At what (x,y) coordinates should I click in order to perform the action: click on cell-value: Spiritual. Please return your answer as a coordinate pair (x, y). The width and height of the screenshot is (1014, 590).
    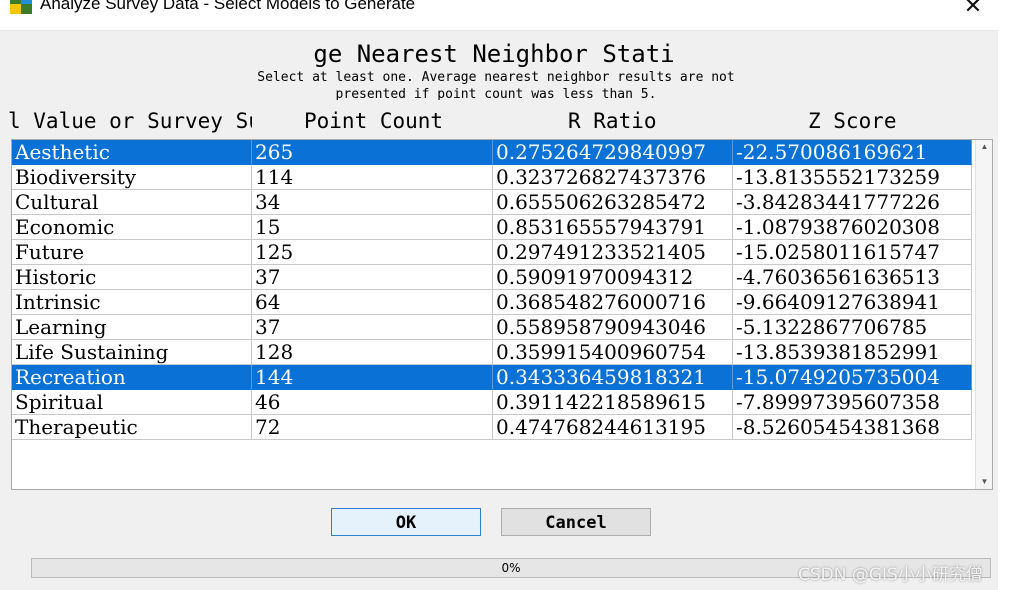
    Looking at the image, I should click on (132, 402).